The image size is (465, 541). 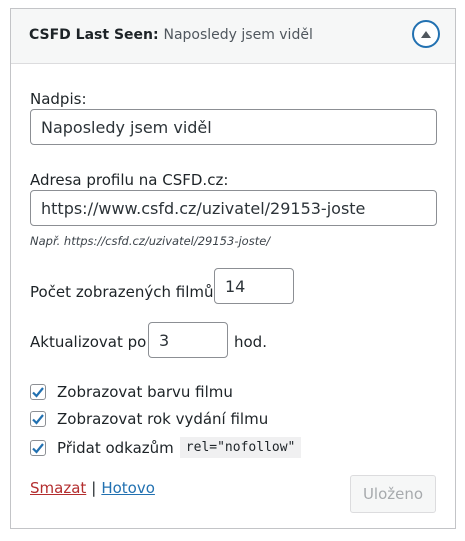 I want to click on profile-url-input, so click(x=233, y=208).